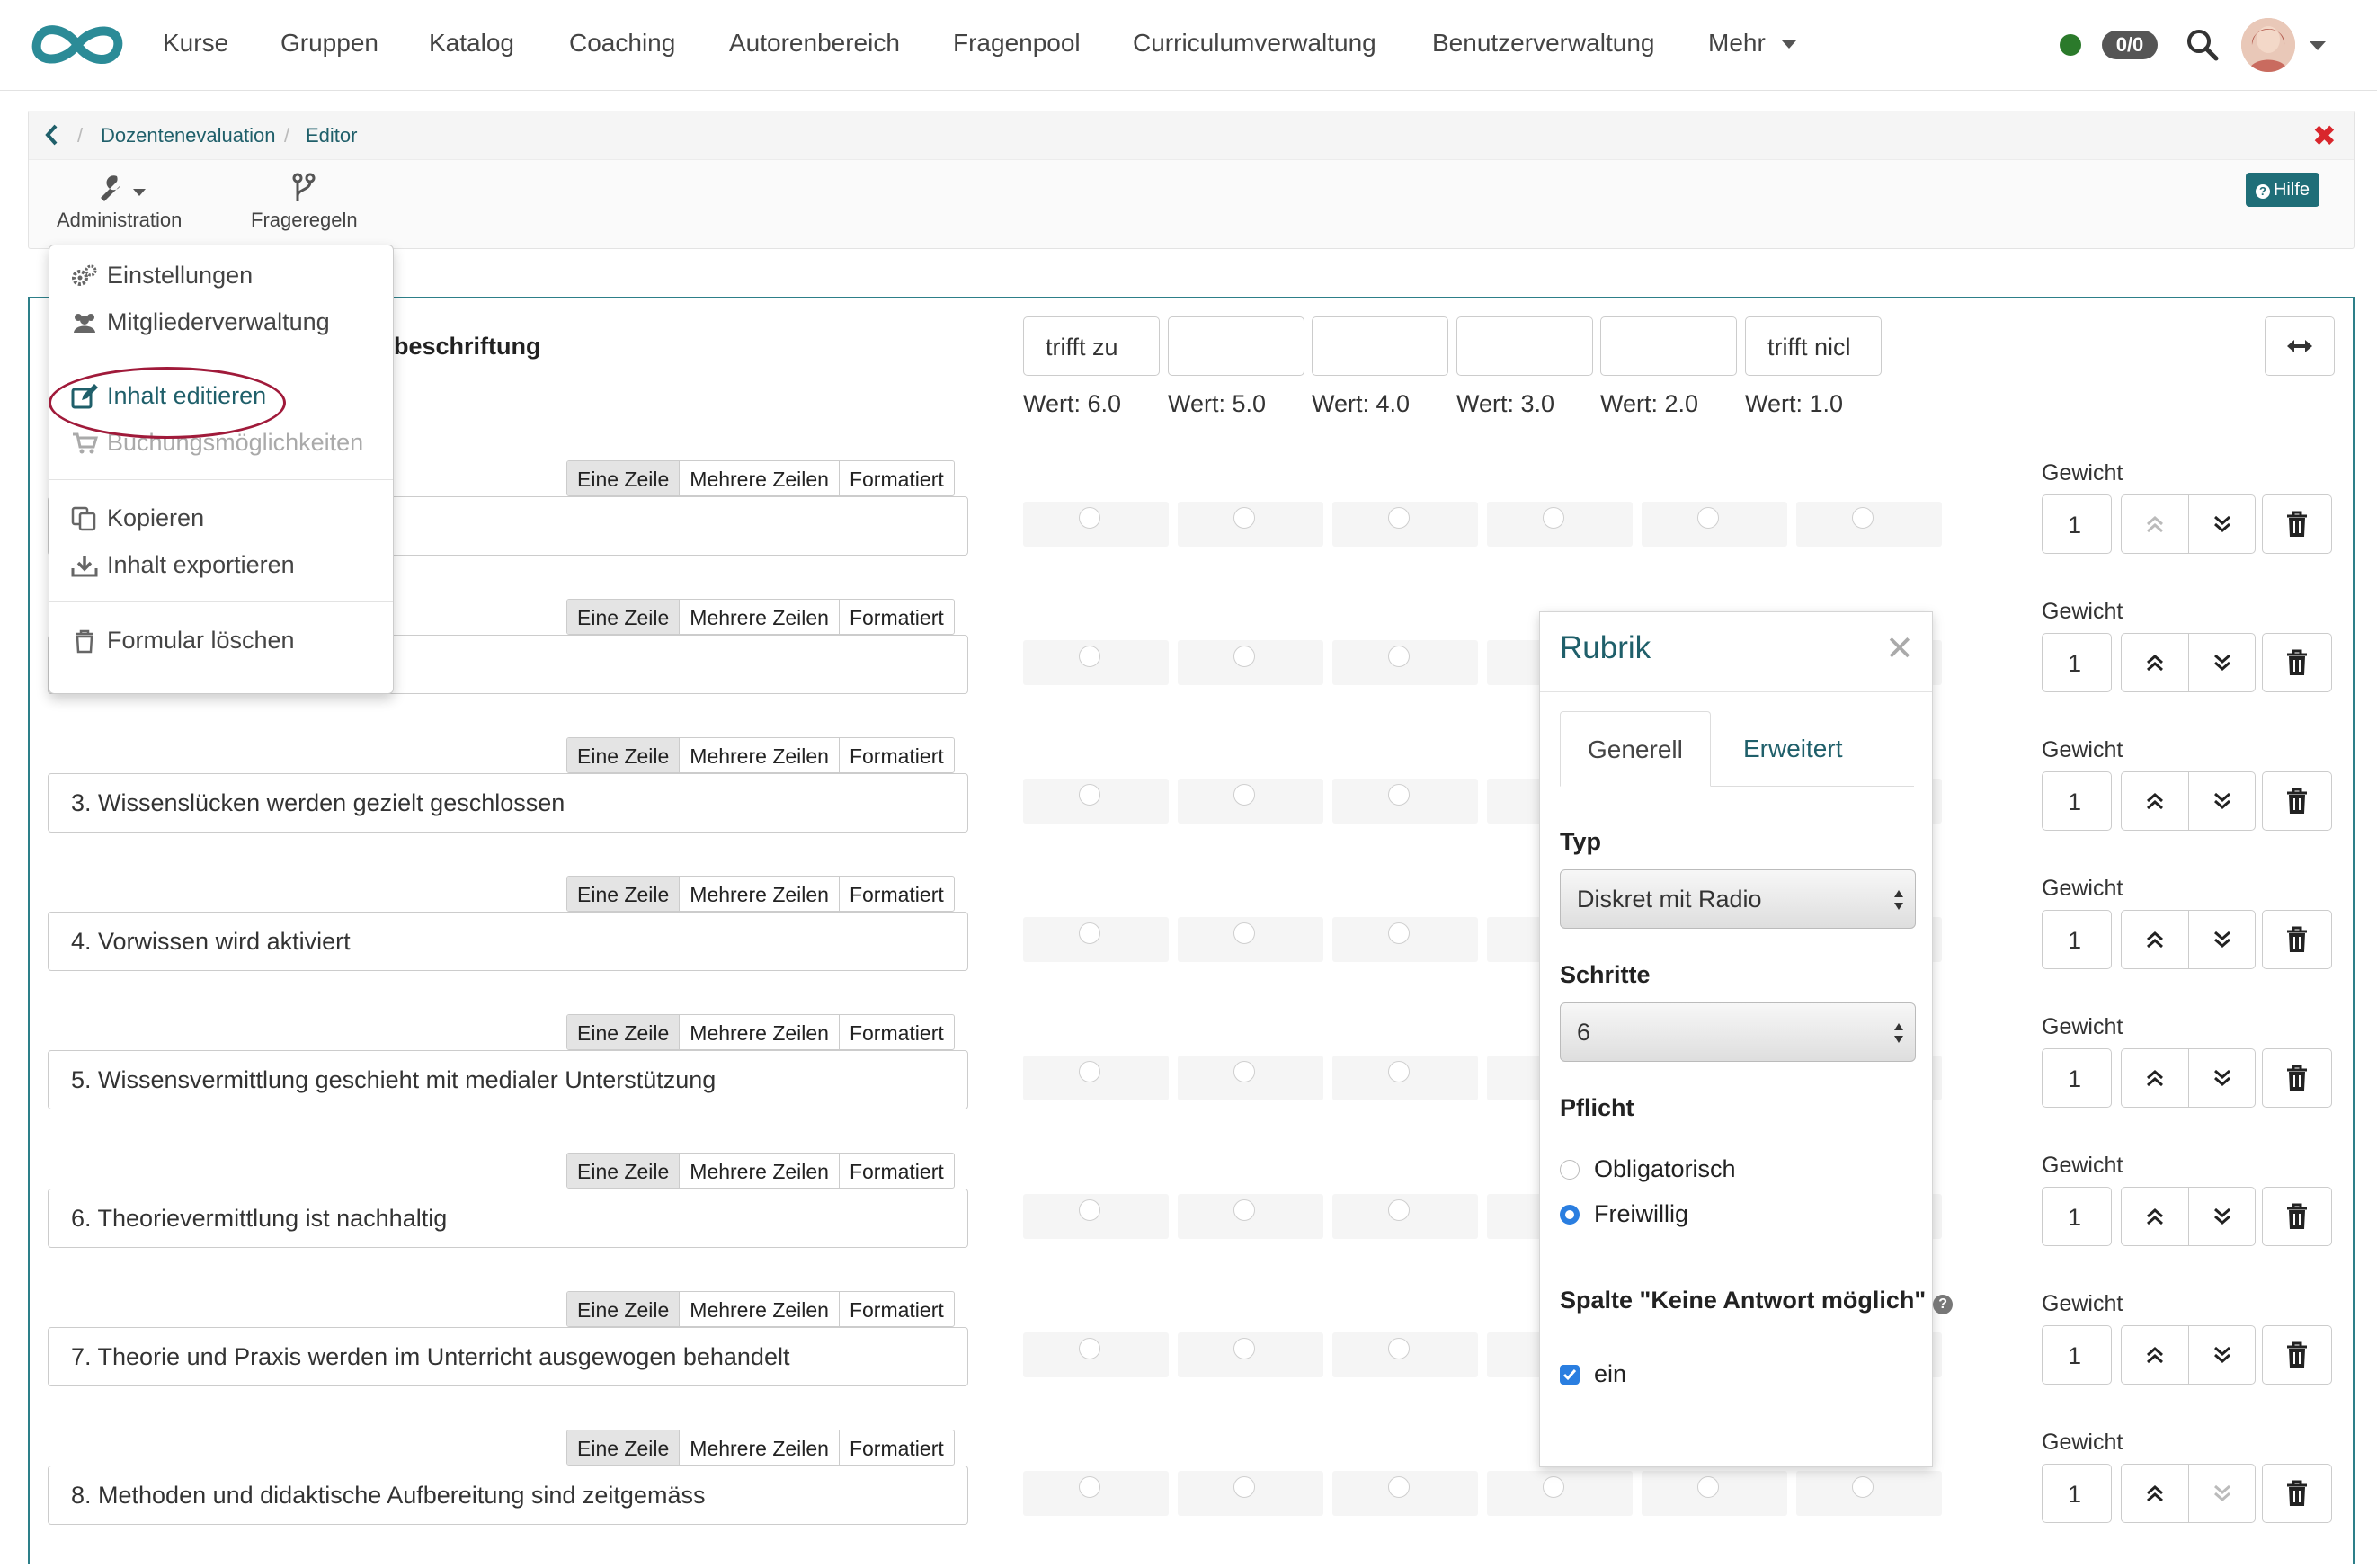 This screenshot has height=1568, width=2377. What do you see at coordinates (2202, 45) in the screenshot?
I see `search-icon` at bounding box center [2202, 45].